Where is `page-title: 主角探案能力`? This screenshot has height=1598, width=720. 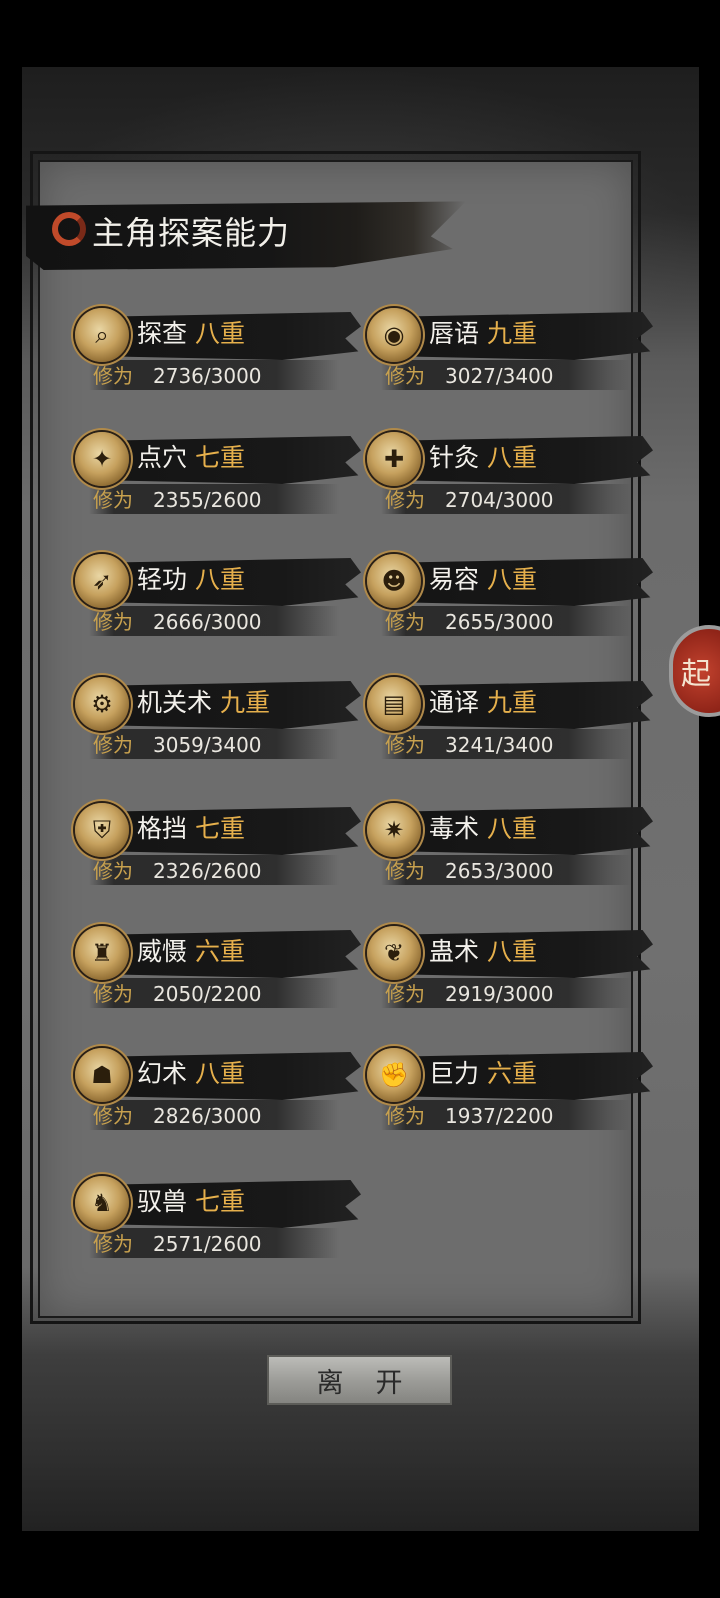 page-title: 主角探案能力 is located at coordinates (191, 233).